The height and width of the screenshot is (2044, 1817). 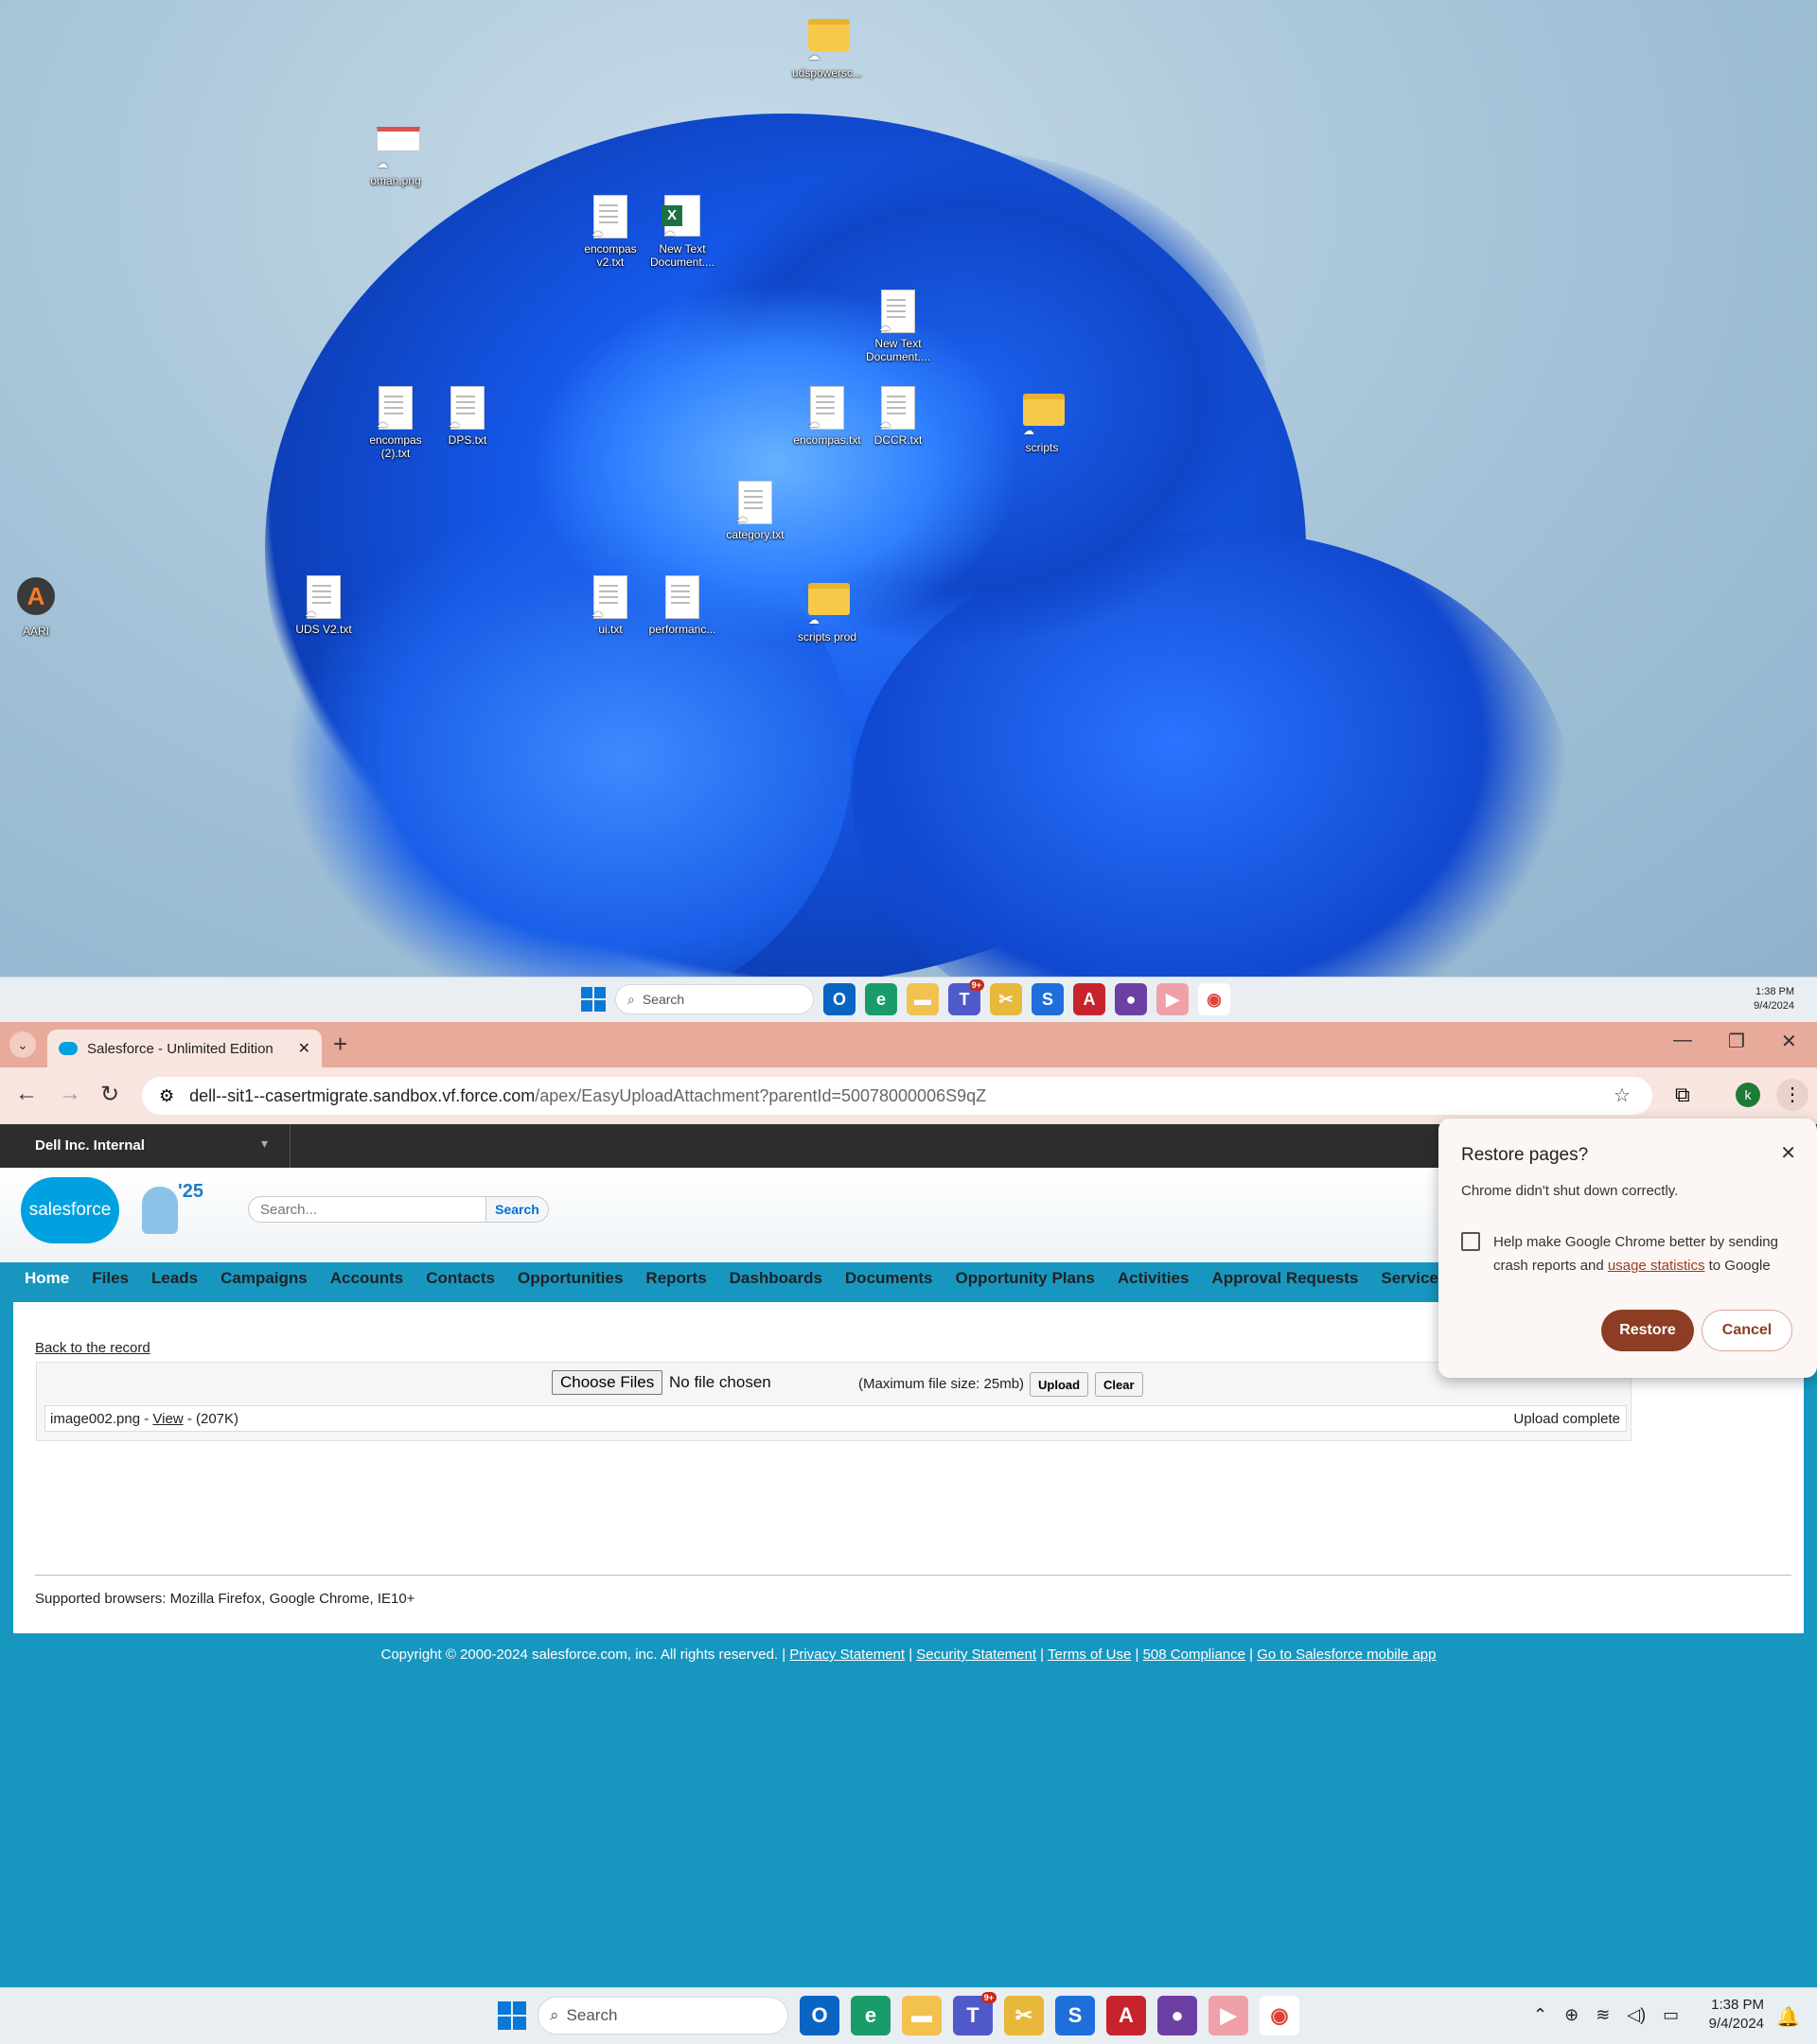 What do you see at coordinates (1736, 1041) in the screenshot?
I see `restore-window-icon: ❐` at bounding box center [1736, 1041].